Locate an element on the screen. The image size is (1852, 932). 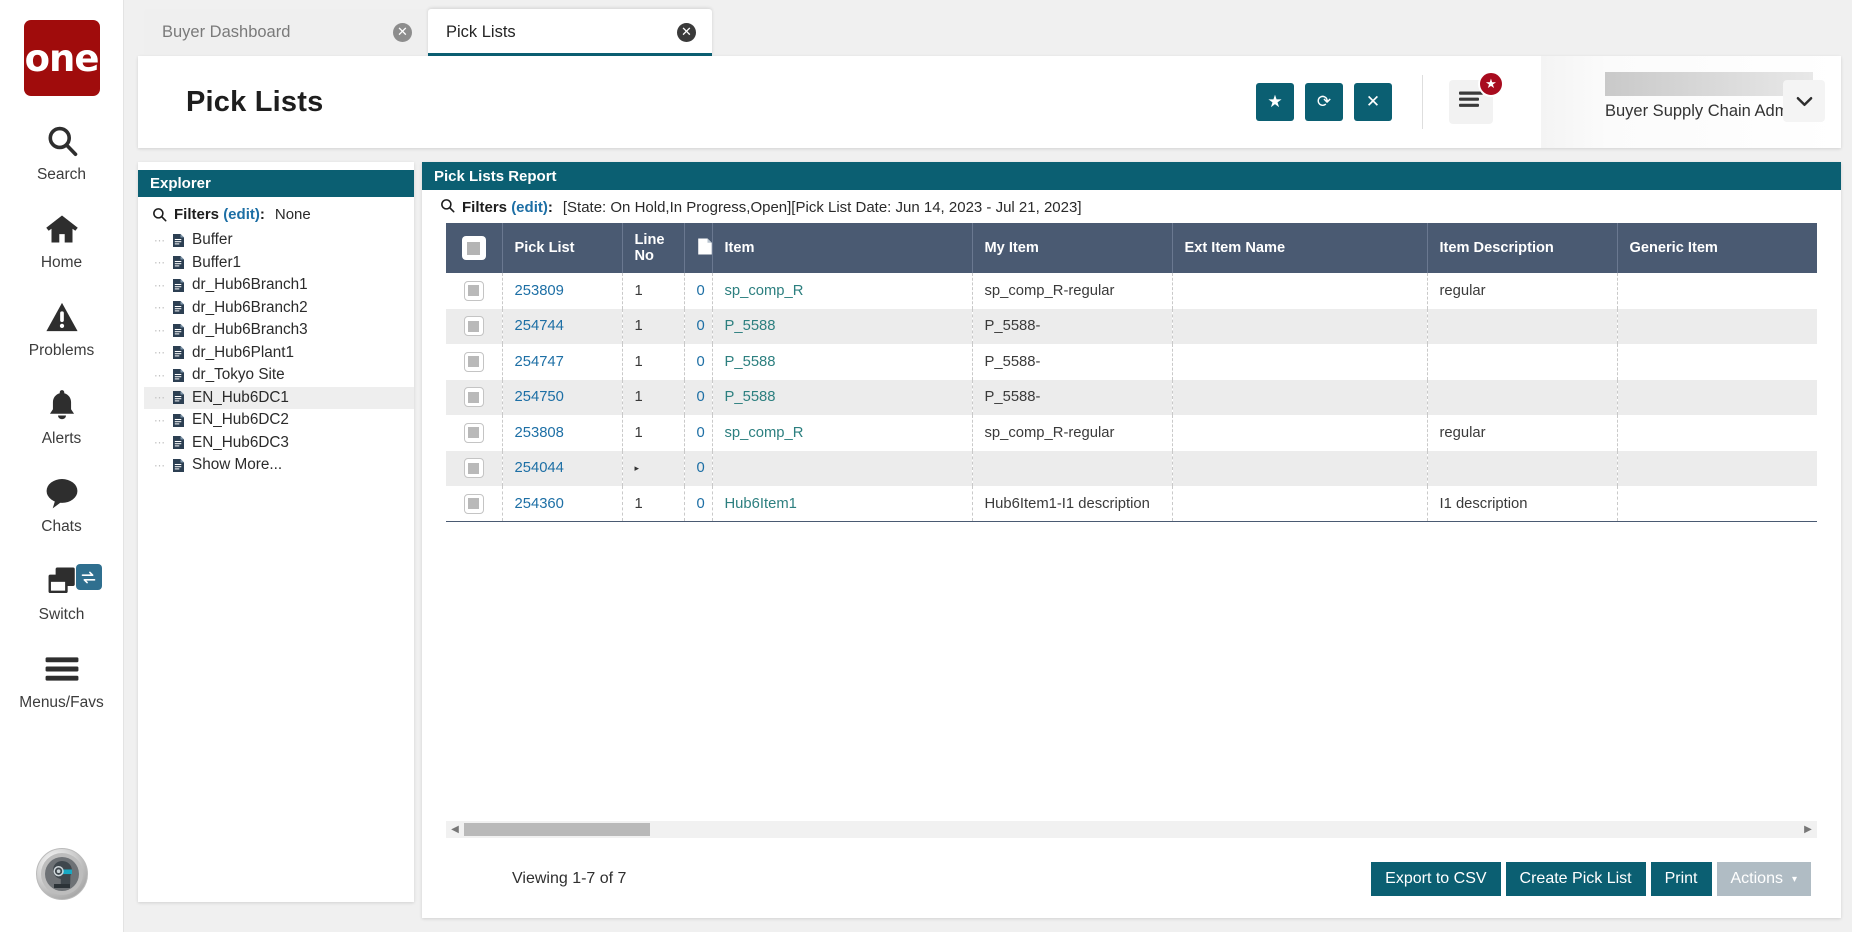
column-header-item: Item is located at coordinates (842, 248).